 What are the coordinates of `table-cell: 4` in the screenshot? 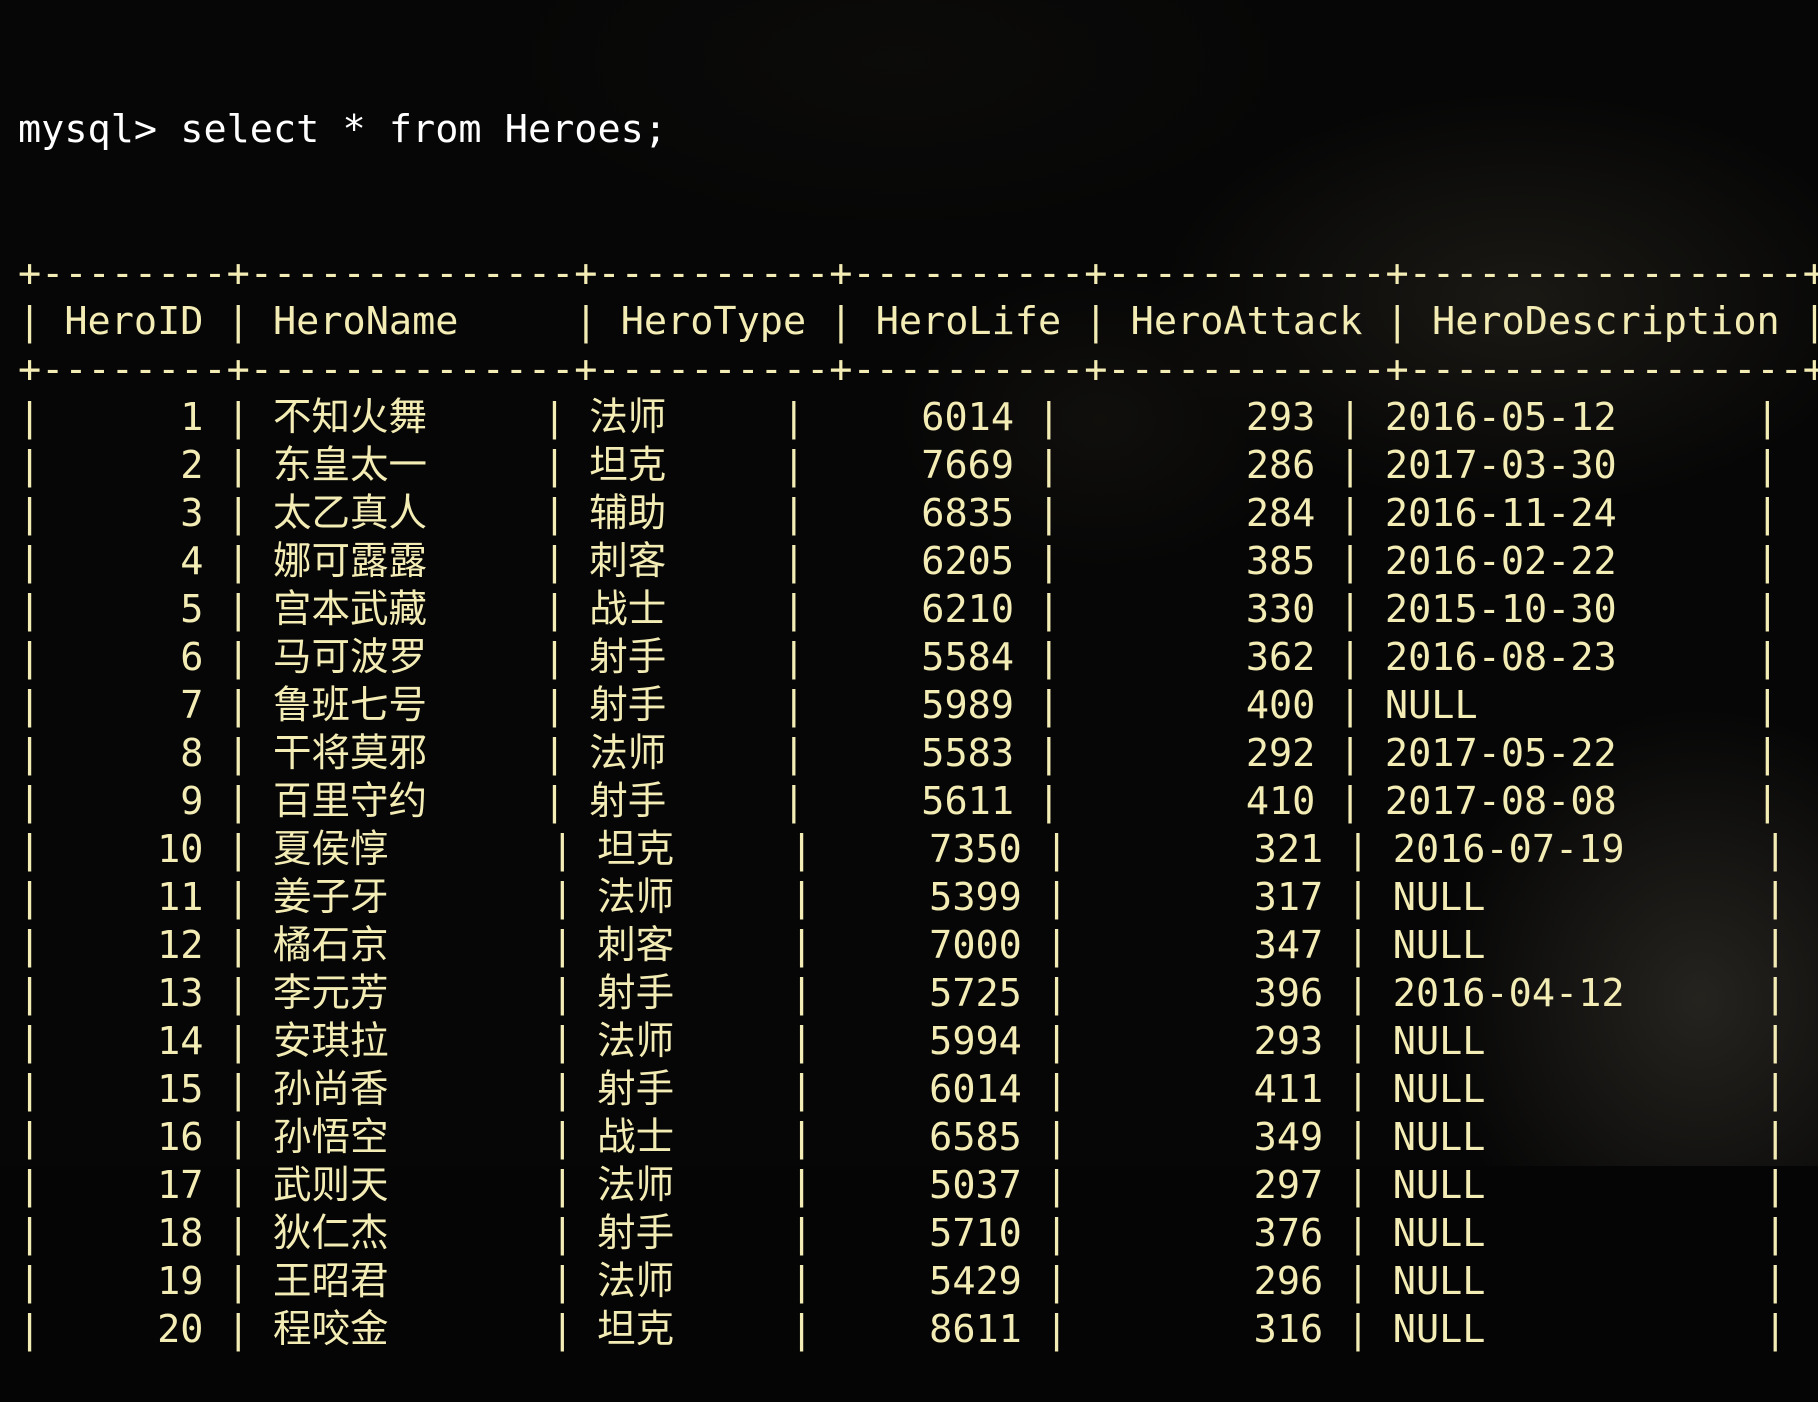 It's located at (192, 561).